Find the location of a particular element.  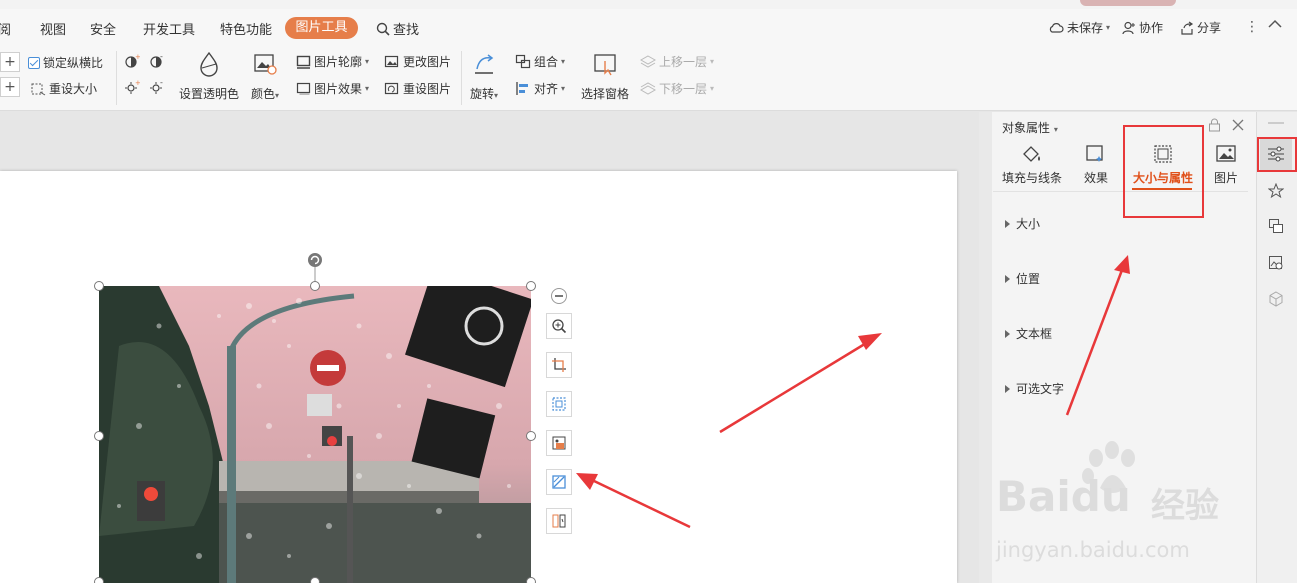

picture-color-icon is located at coordinates (265, 64).